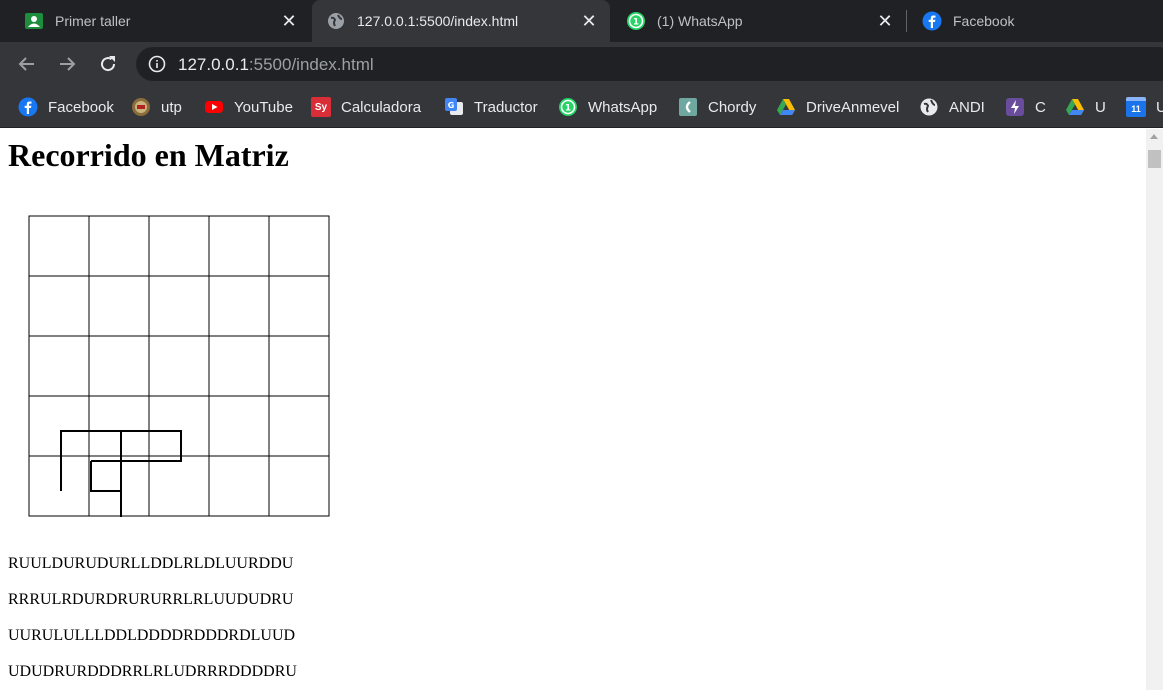 The width and height of the screenshot is (1163, 690). What do you see at coordinates (321, 107) in the screenshot?
I see `symbolab-icon: Sy` at bounding box center [321, 107].